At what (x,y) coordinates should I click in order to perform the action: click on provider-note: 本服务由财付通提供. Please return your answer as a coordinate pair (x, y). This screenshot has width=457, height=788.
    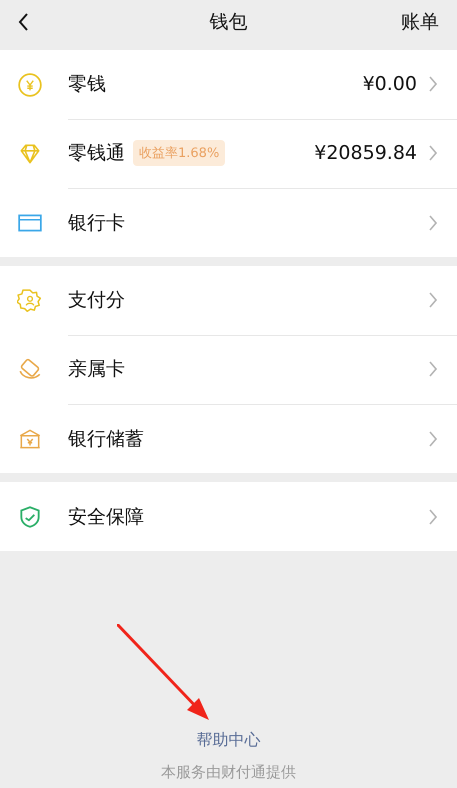
    Looking at the image, I should click on (228, 772).